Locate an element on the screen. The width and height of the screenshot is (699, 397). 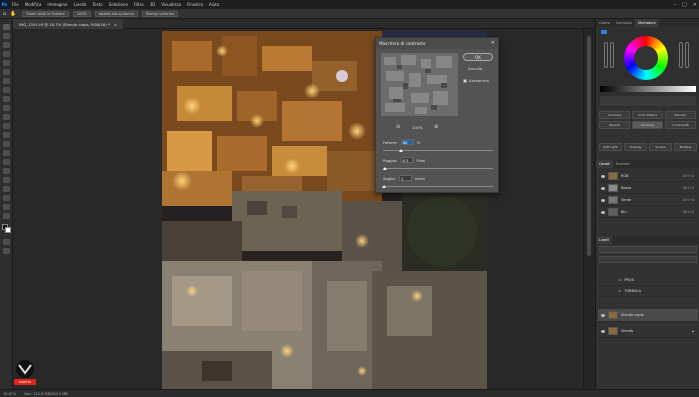
type-tool-icon is located at coordinates (6, 171).